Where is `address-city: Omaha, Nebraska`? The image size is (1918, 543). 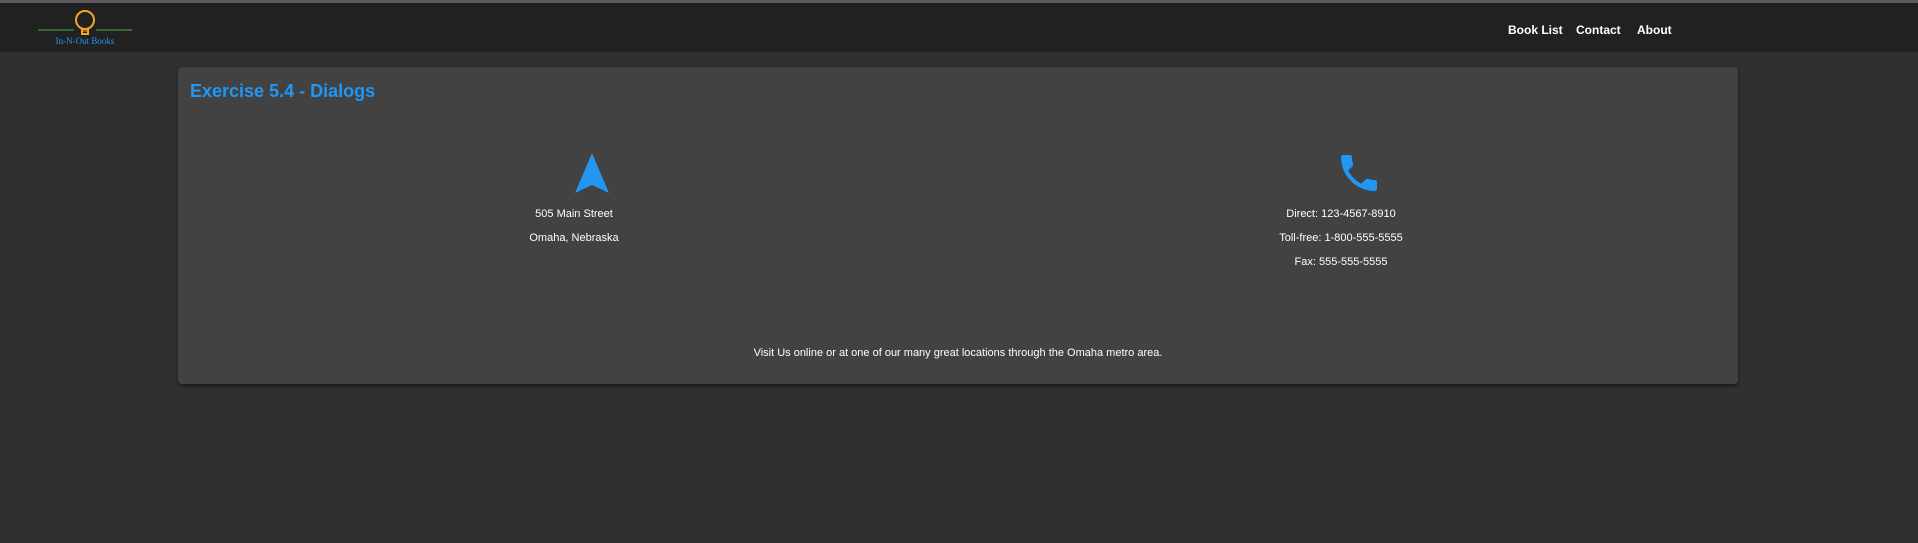
address-city: Omaha, Nebraska is located at coordinates (574, 238).